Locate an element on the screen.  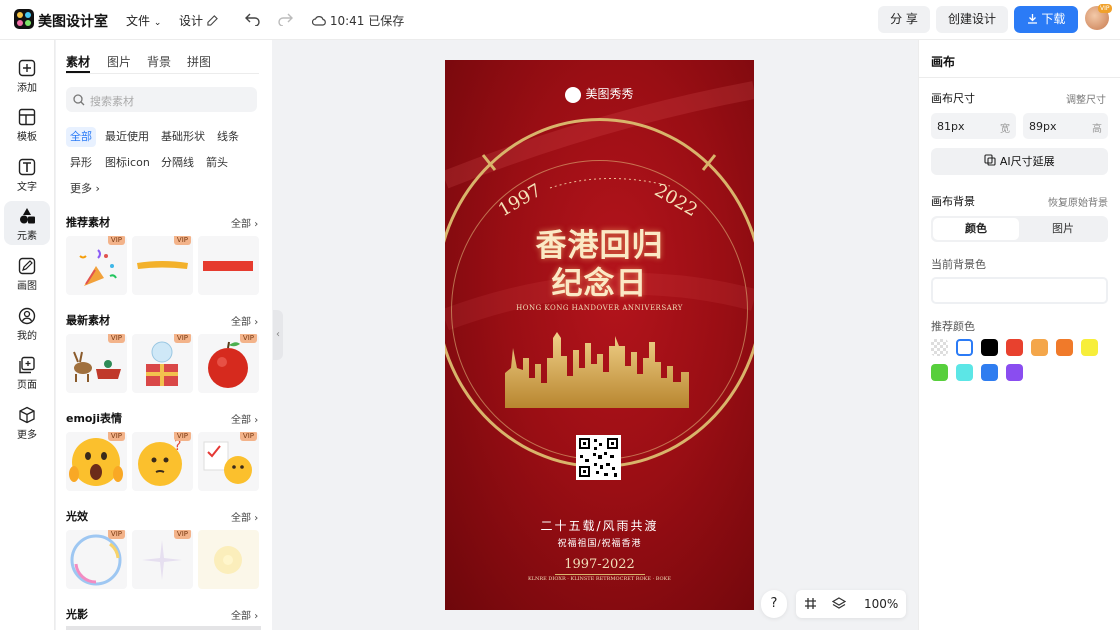
rail-item-text: 文字 is located at coordinates (27, 174).